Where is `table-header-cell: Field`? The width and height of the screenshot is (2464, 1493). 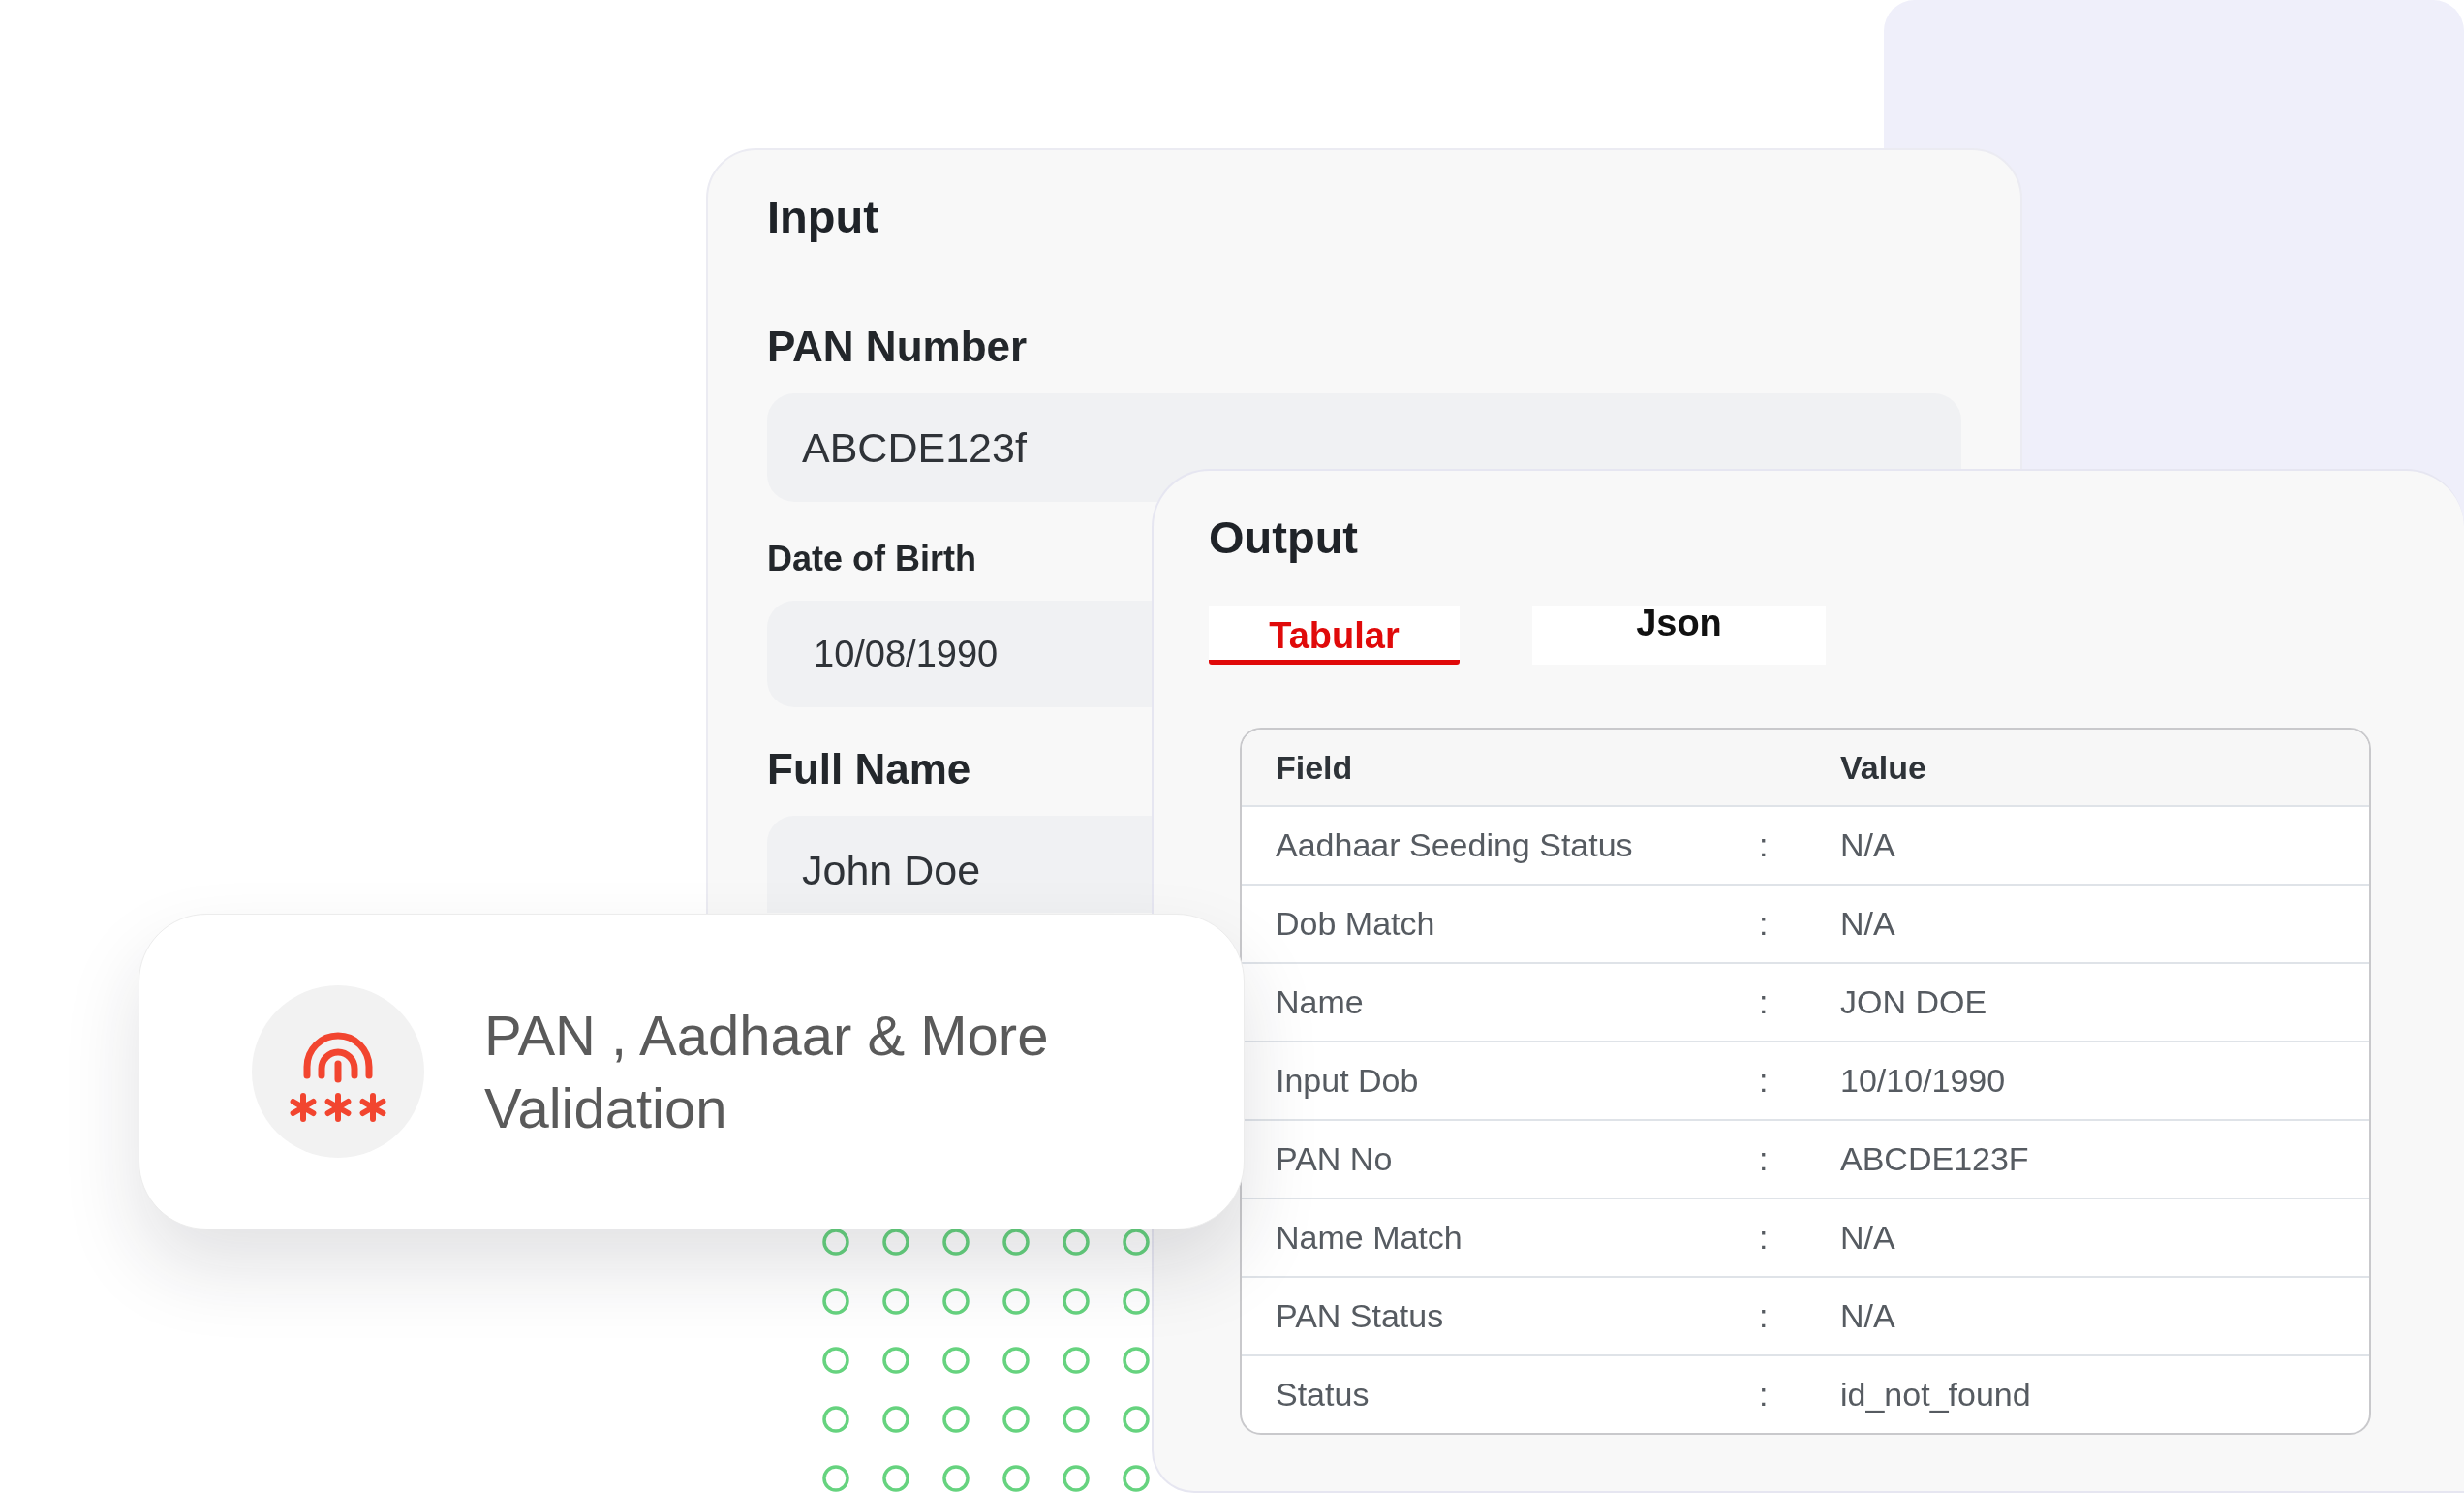
table-header-cell: Field is located at coordinates (1315, 767).